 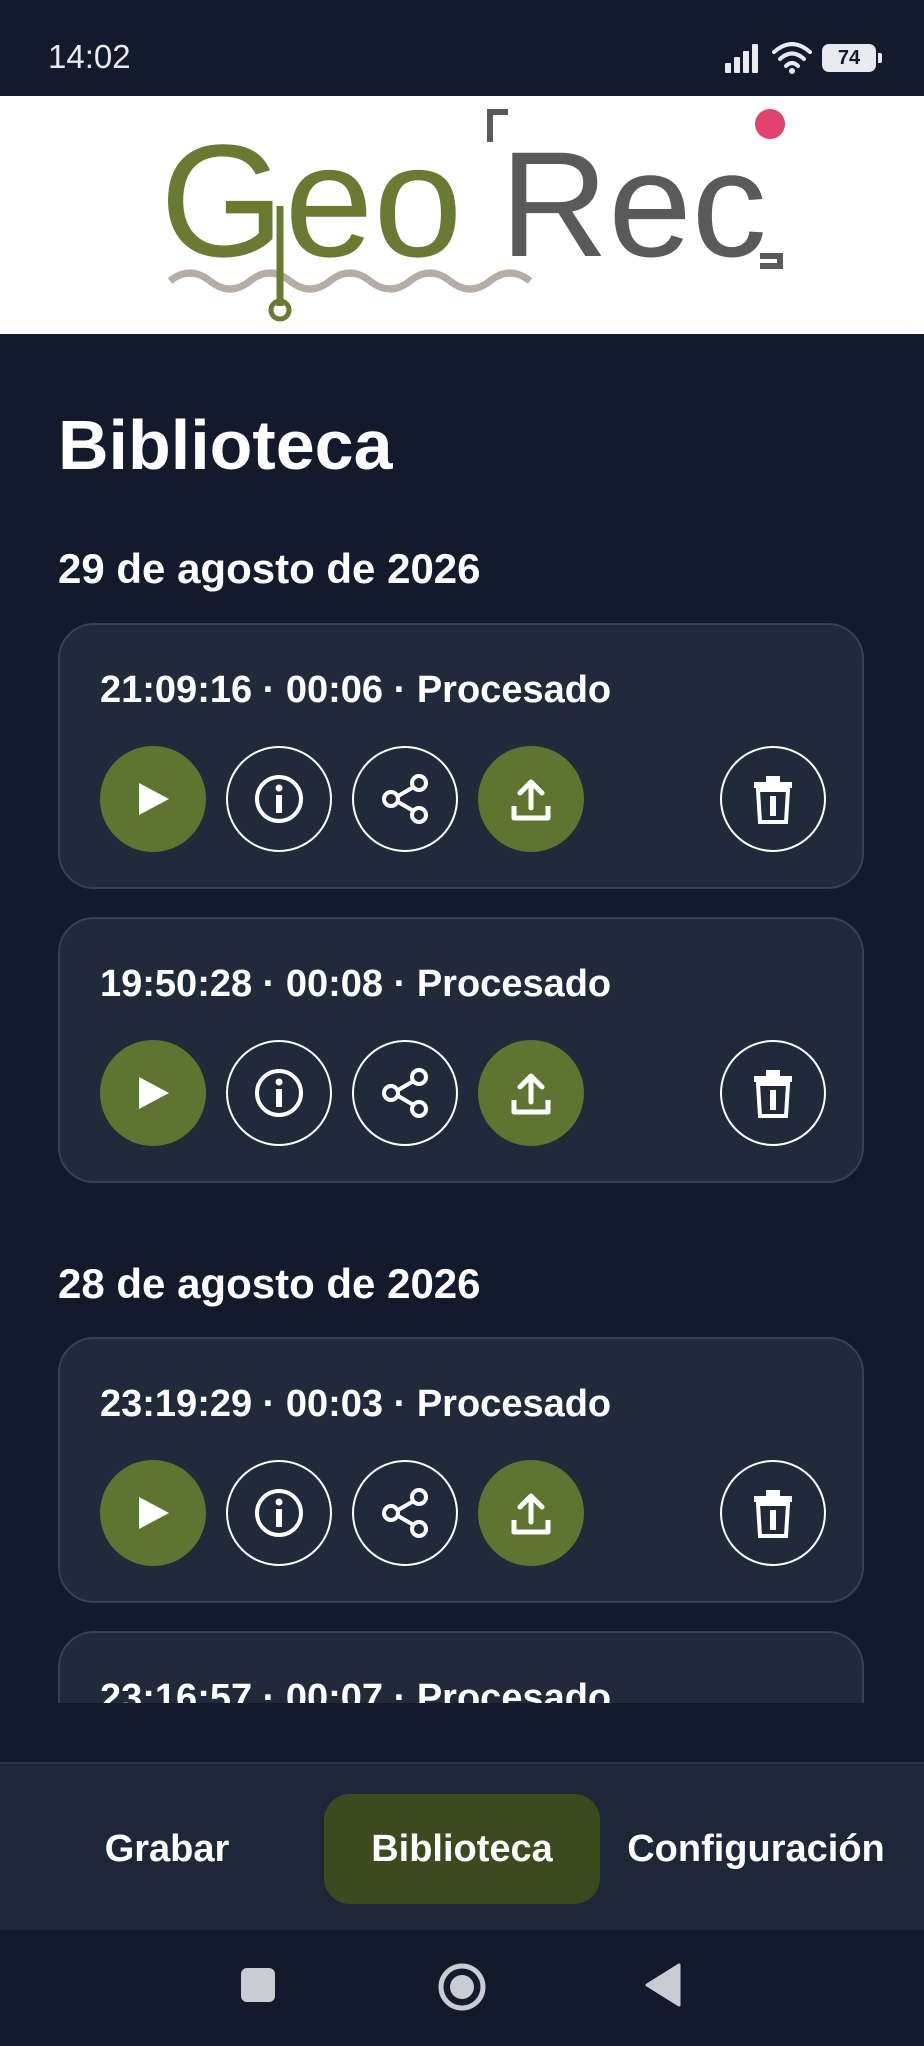 What do you see at coordinates (167, 1849) in the screenshot?
I see `nav-grabar: Grabar` at bounding box center [167, 1849].